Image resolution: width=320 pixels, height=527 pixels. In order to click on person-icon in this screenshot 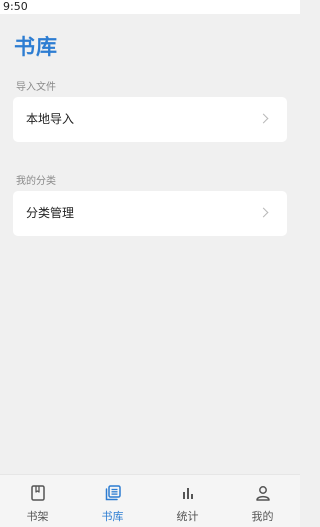, I will do `click(263, 493)`.